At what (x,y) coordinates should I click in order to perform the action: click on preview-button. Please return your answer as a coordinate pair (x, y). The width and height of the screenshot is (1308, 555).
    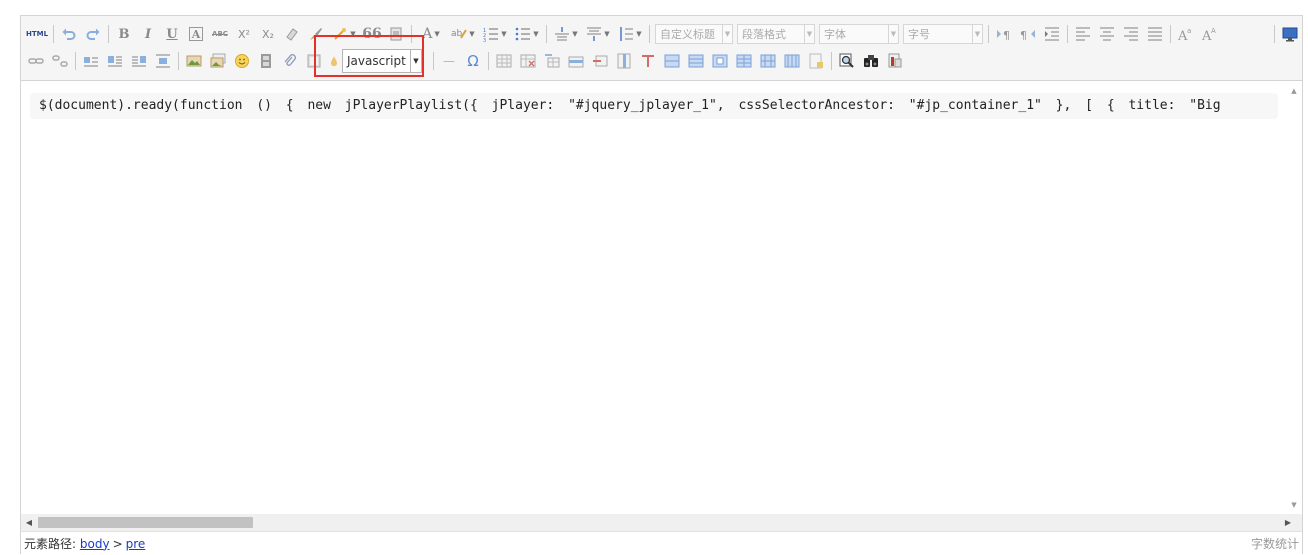
    Looking at the image, I should click on (847, 61).